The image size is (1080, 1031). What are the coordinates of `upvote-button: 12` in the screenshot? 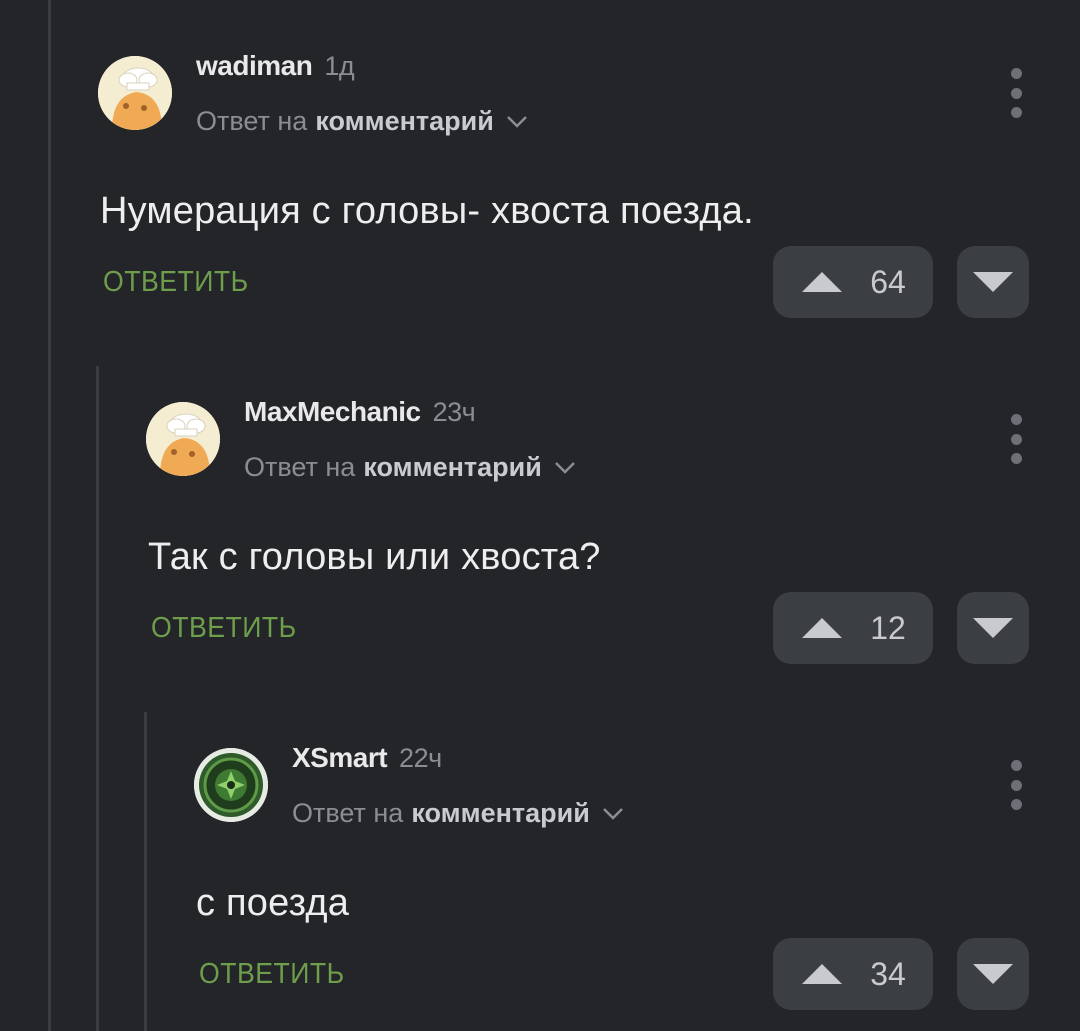 It's located at (853, 628).